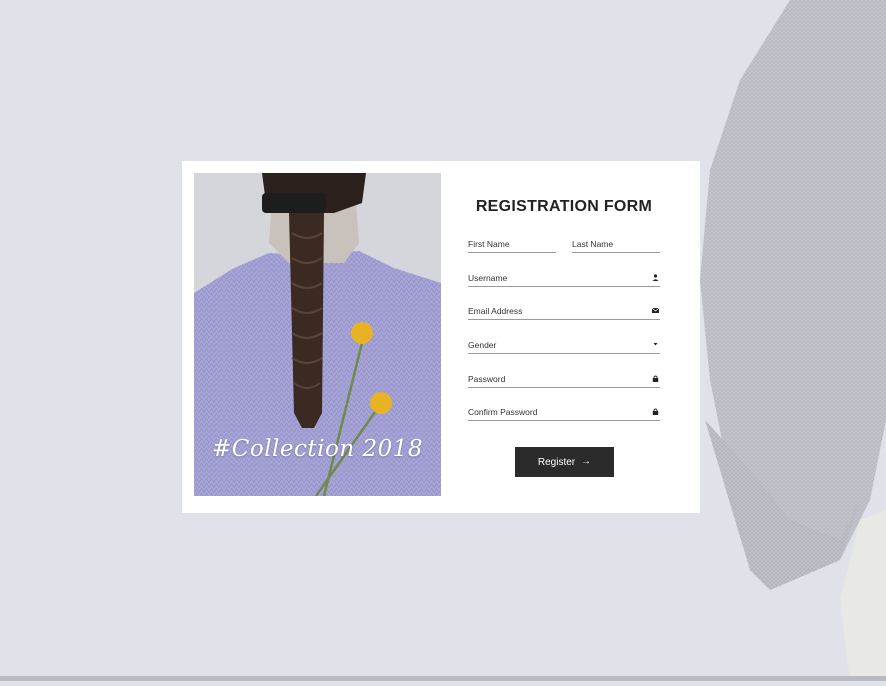 The image size is (886, 686). Describe the element at coordinates (556, 462) in the screenshot. I see `register-button-label: Register` at that location.